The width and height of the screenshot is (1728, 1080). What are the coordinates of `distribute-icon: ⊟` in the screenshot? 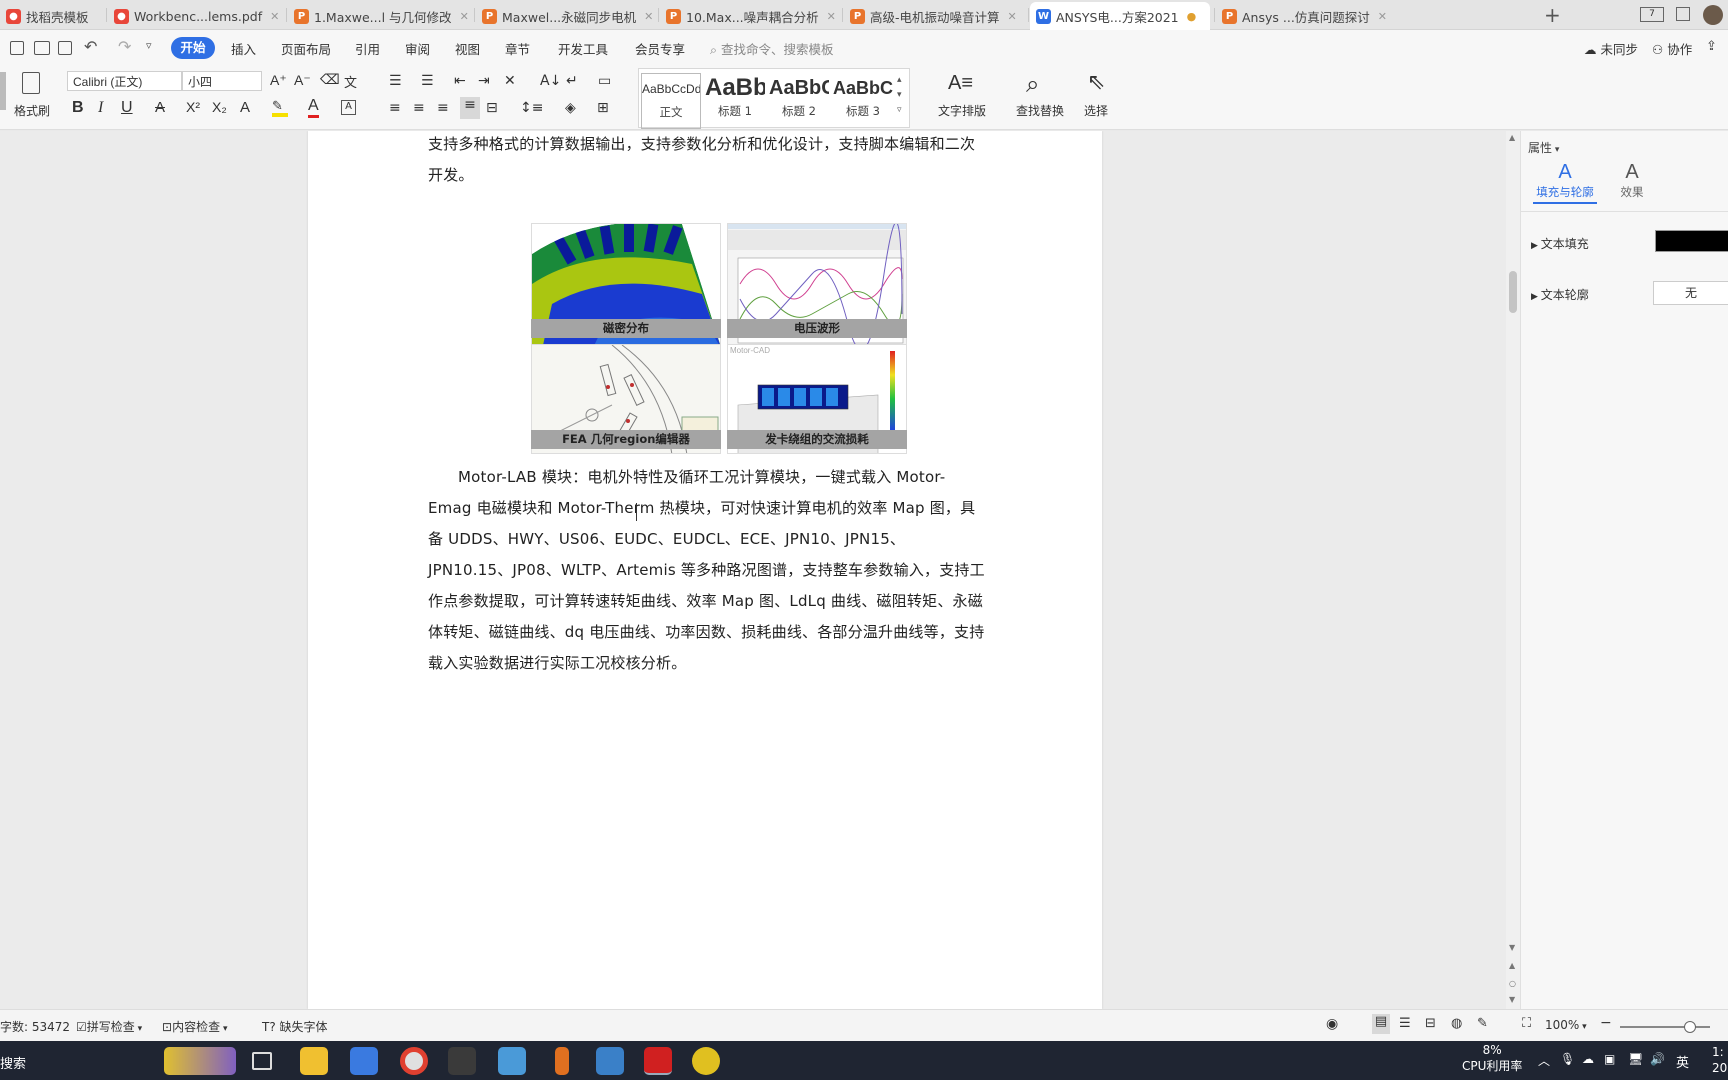 It's located at (492, 108).